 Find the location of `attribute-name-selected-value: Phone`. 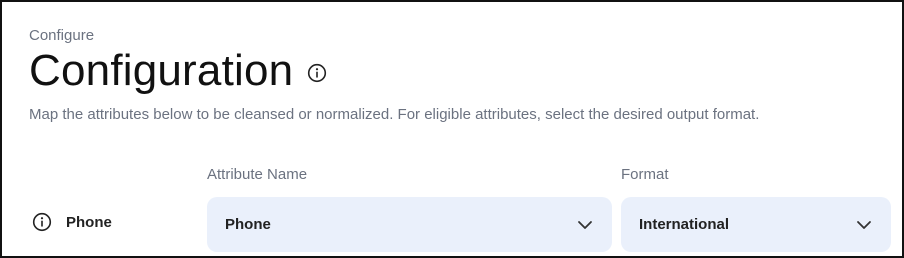

attribute-name-selected-value: Phone is located at coordinates (248, 224).